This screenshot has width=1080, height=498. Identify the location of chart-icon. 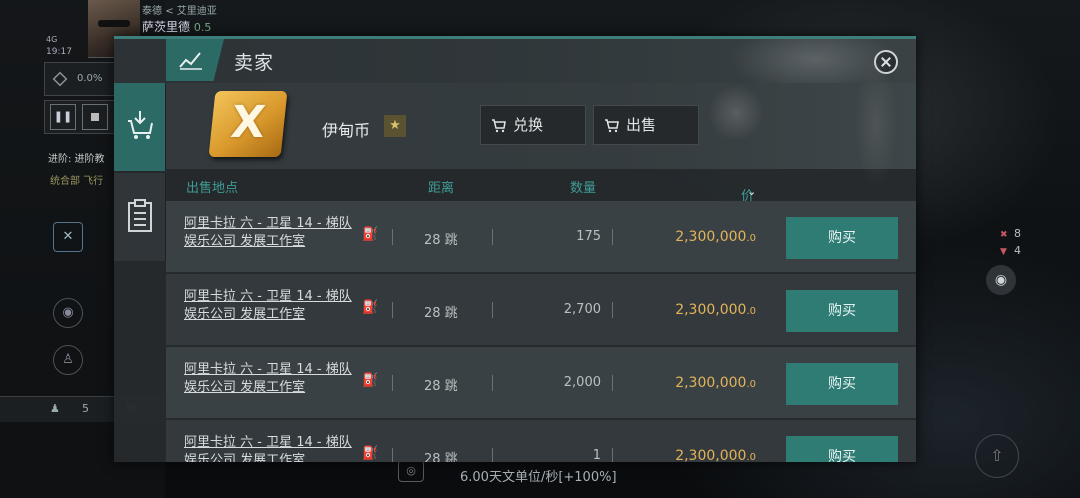
(195, 60).